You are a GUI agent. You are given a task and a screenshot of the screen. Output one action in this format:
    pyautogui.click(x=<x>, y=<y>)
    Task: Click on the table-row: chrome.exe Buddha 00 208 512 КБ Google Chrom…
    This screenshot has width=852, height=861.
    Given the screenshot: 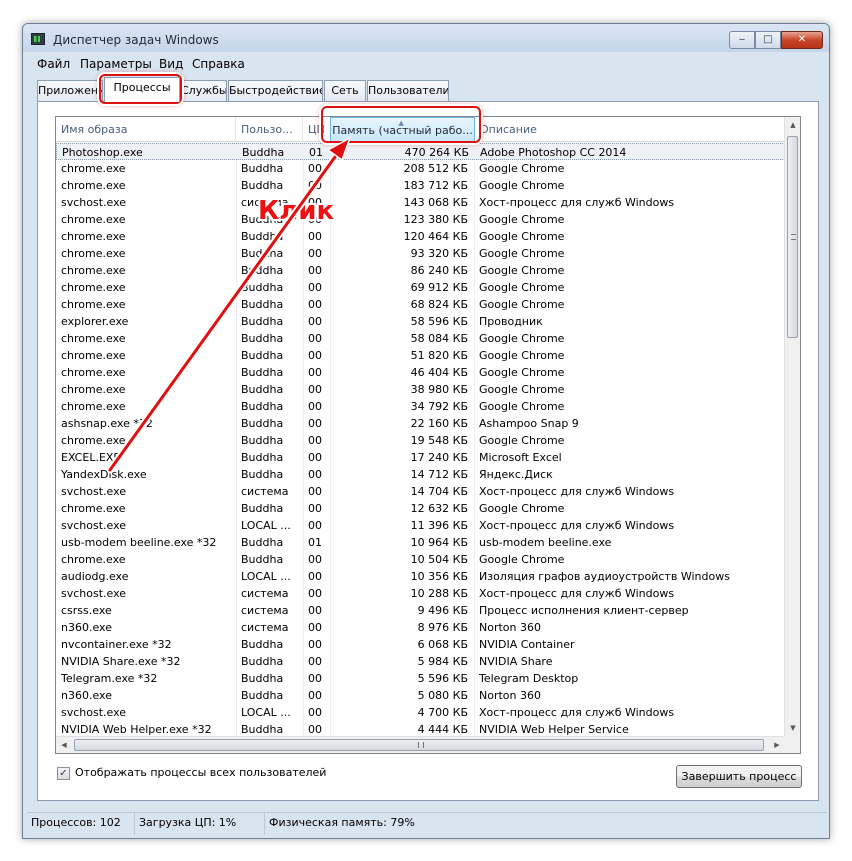 What is the action you would take?
    pyautogui.click(x=420, y=168)
    